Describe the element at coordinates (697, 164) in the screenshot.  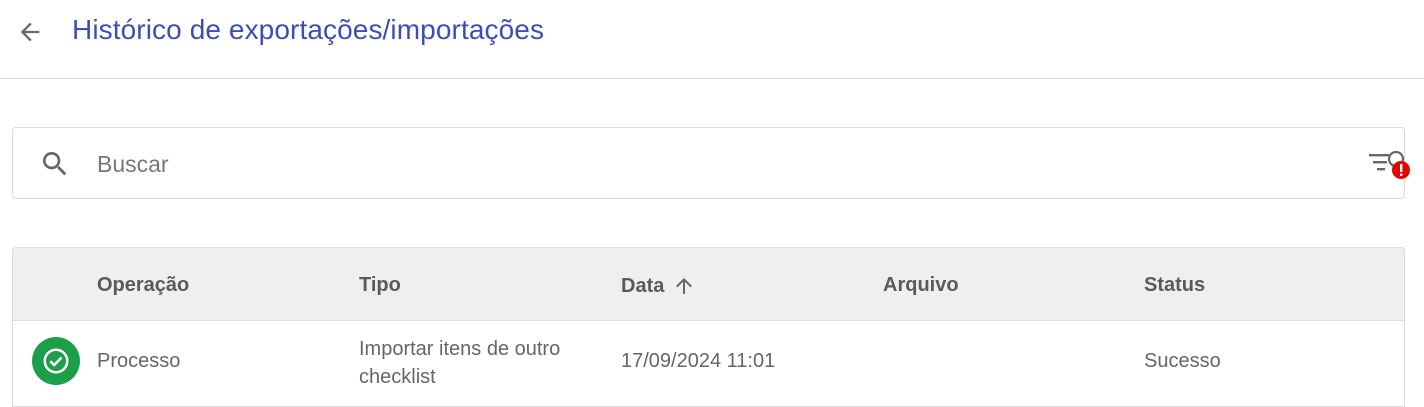
I see `search-input` at that location.